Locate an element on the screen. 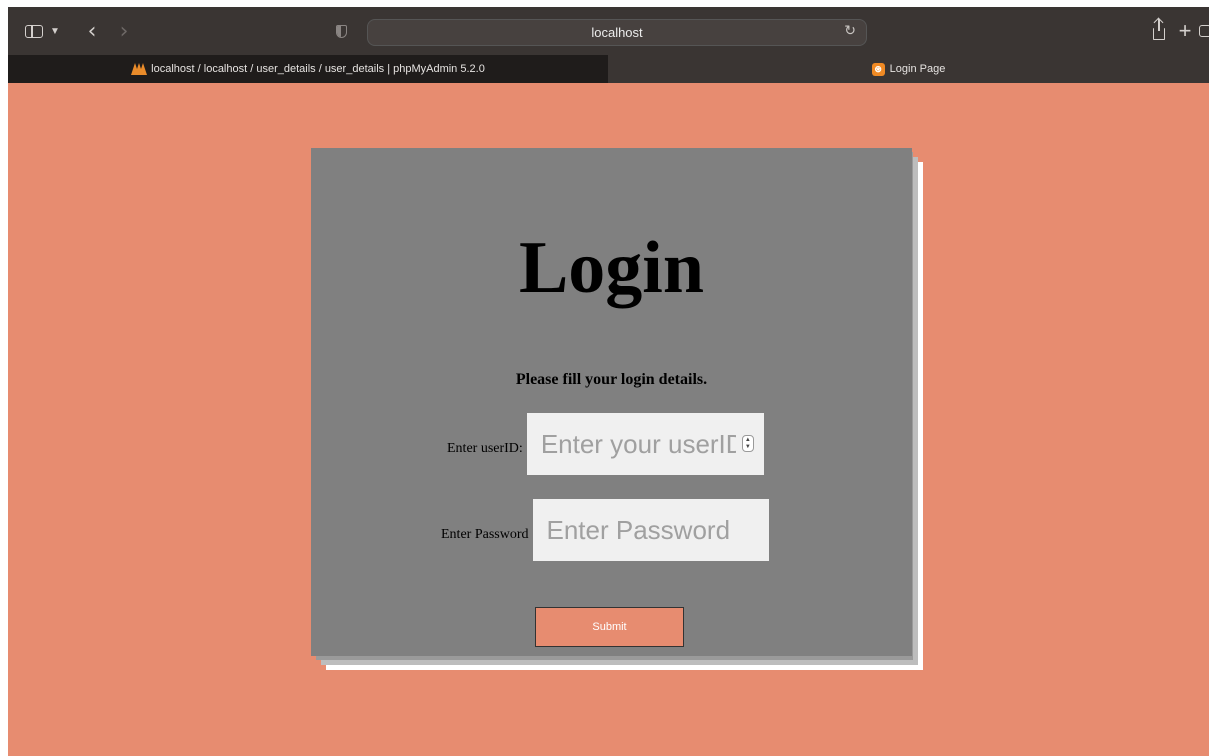 The height and width of the screenshot is (756, 1209). address-text: localhost is located at coordinates (617, 32).